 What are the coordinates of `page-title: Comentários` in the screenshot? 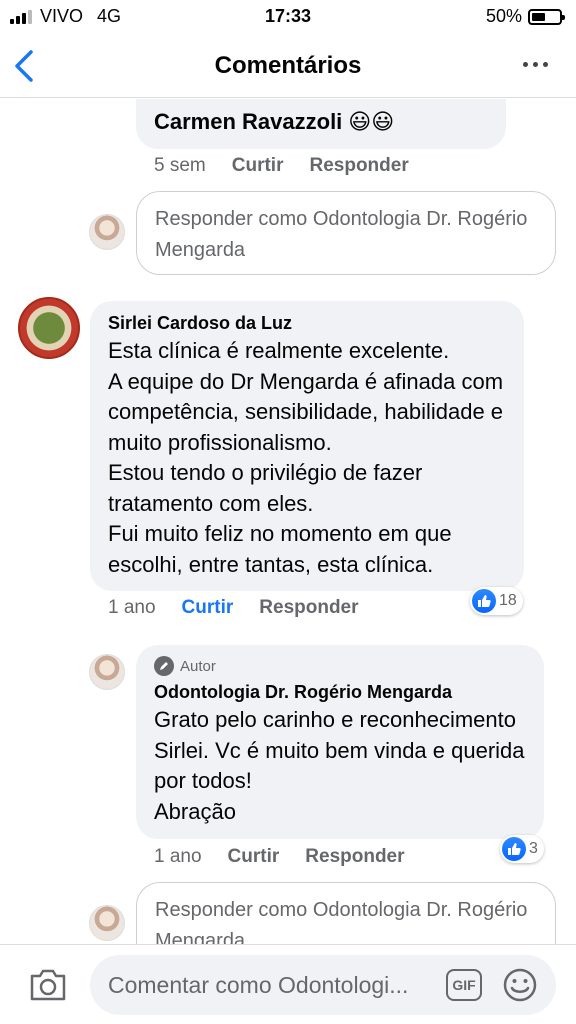 It's located at (288, 65).